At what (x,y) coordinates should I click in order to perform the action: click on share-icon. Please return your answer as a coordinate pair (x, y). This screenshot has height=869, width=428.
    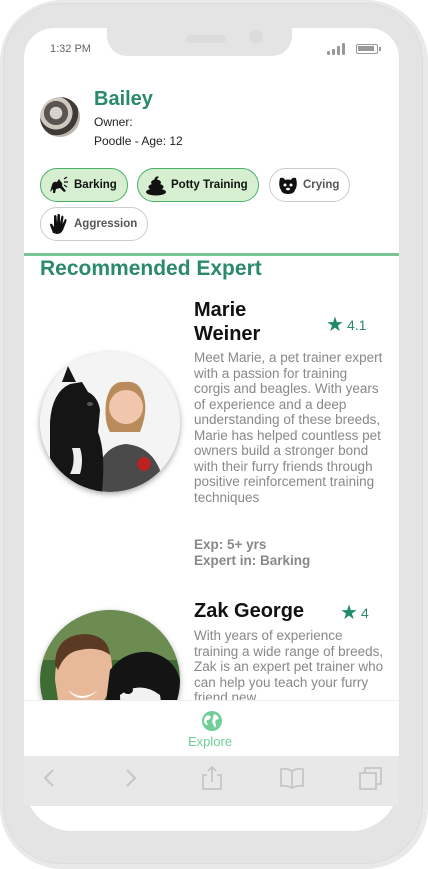
    Looking at the image, I should click on (212, 778).